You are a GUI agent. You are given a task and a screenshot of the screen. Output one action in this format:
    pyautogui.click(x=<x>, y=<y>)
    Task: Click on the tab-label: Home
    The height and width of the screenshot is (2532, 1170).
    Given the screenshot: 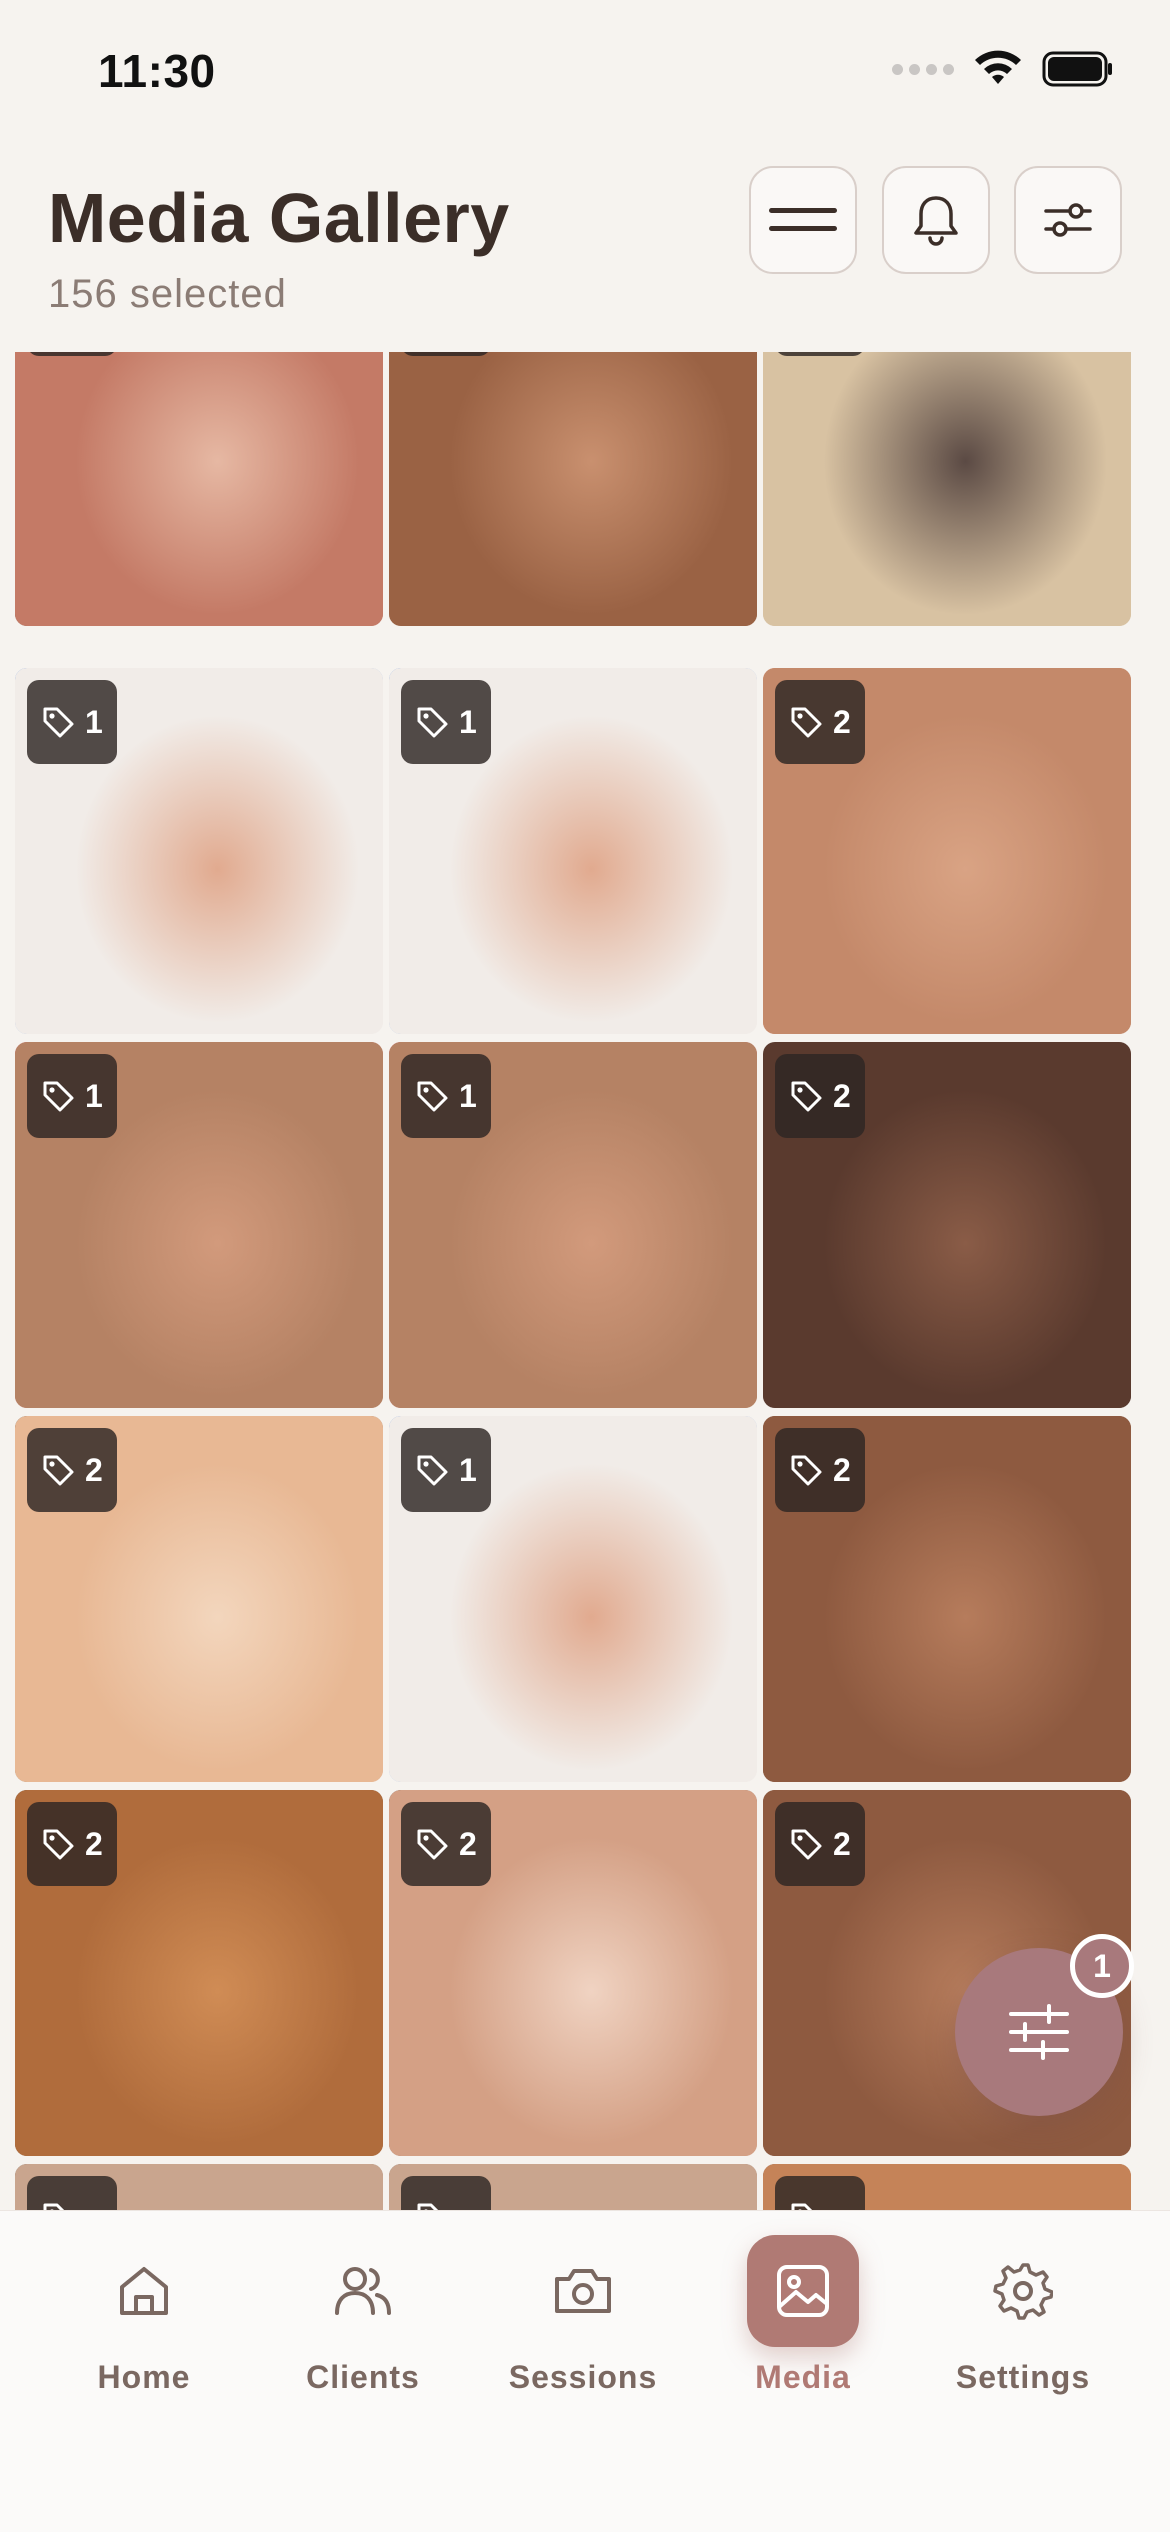 What is the action you would take?
    pyautogui.click(x=144, y=2377)
    